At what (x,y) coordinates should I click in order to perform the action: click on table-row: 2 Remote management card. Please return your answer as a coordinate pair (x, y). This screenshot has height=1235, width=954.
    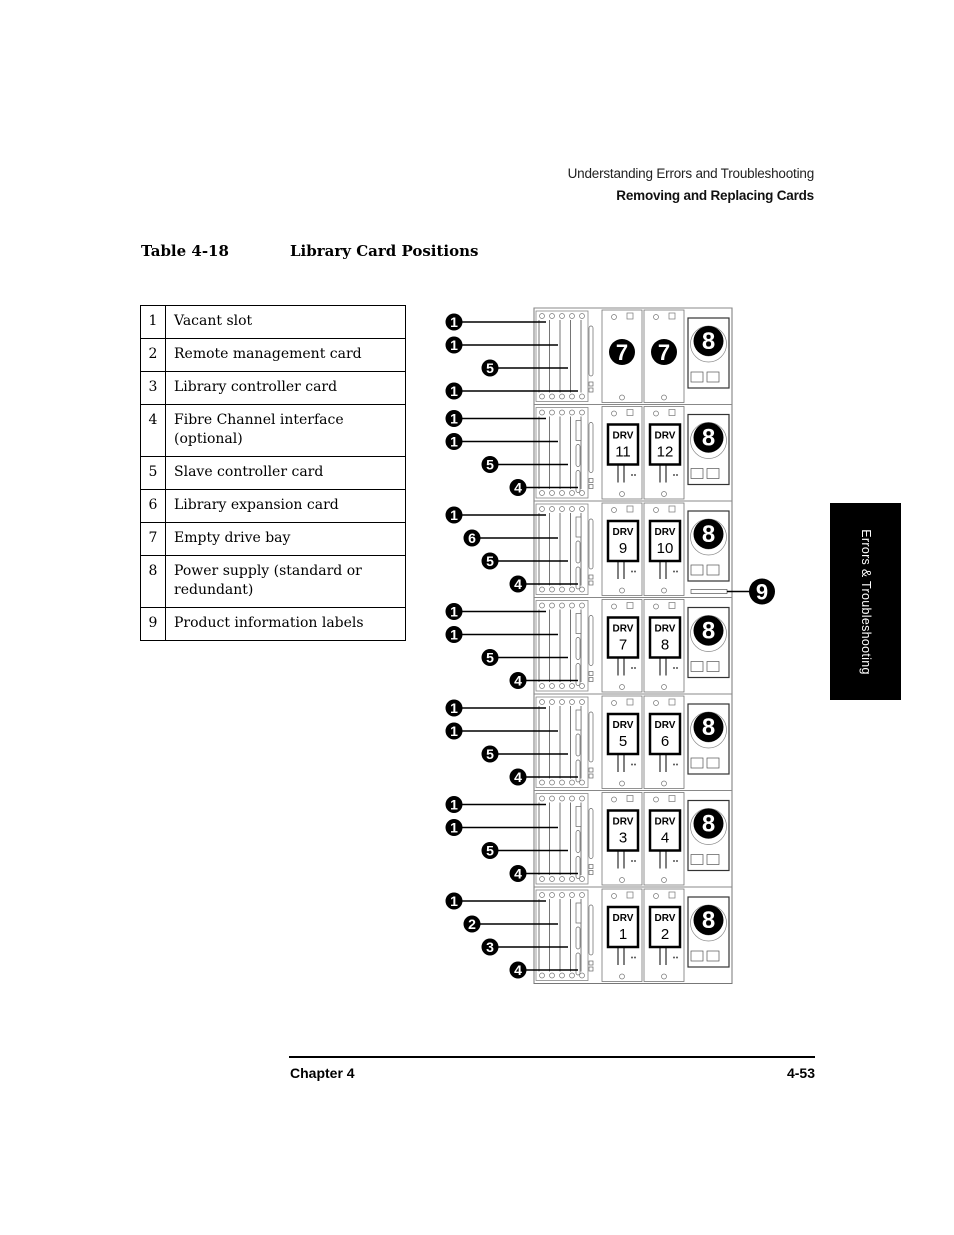
    Looking at the image, I should click on (273, 355).